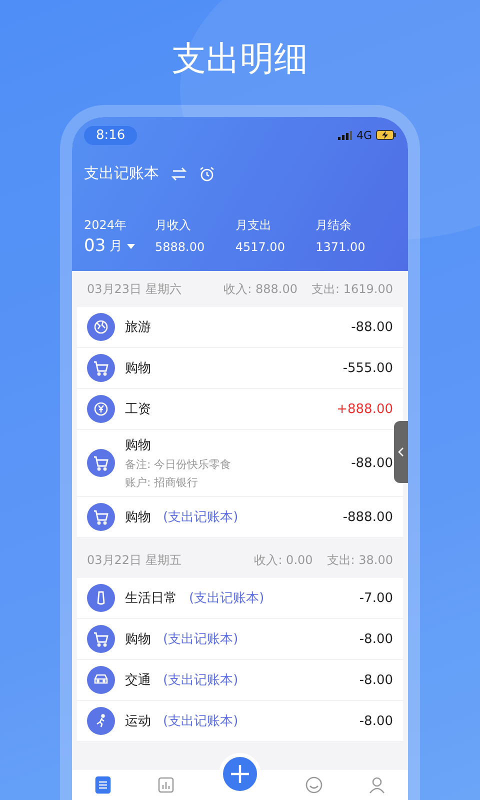 Image resolution: width=480 pixels, height=800 pixels. Describe the element at coordinates (101, 721) in the screenshot. I see `runner-icon` at that location.